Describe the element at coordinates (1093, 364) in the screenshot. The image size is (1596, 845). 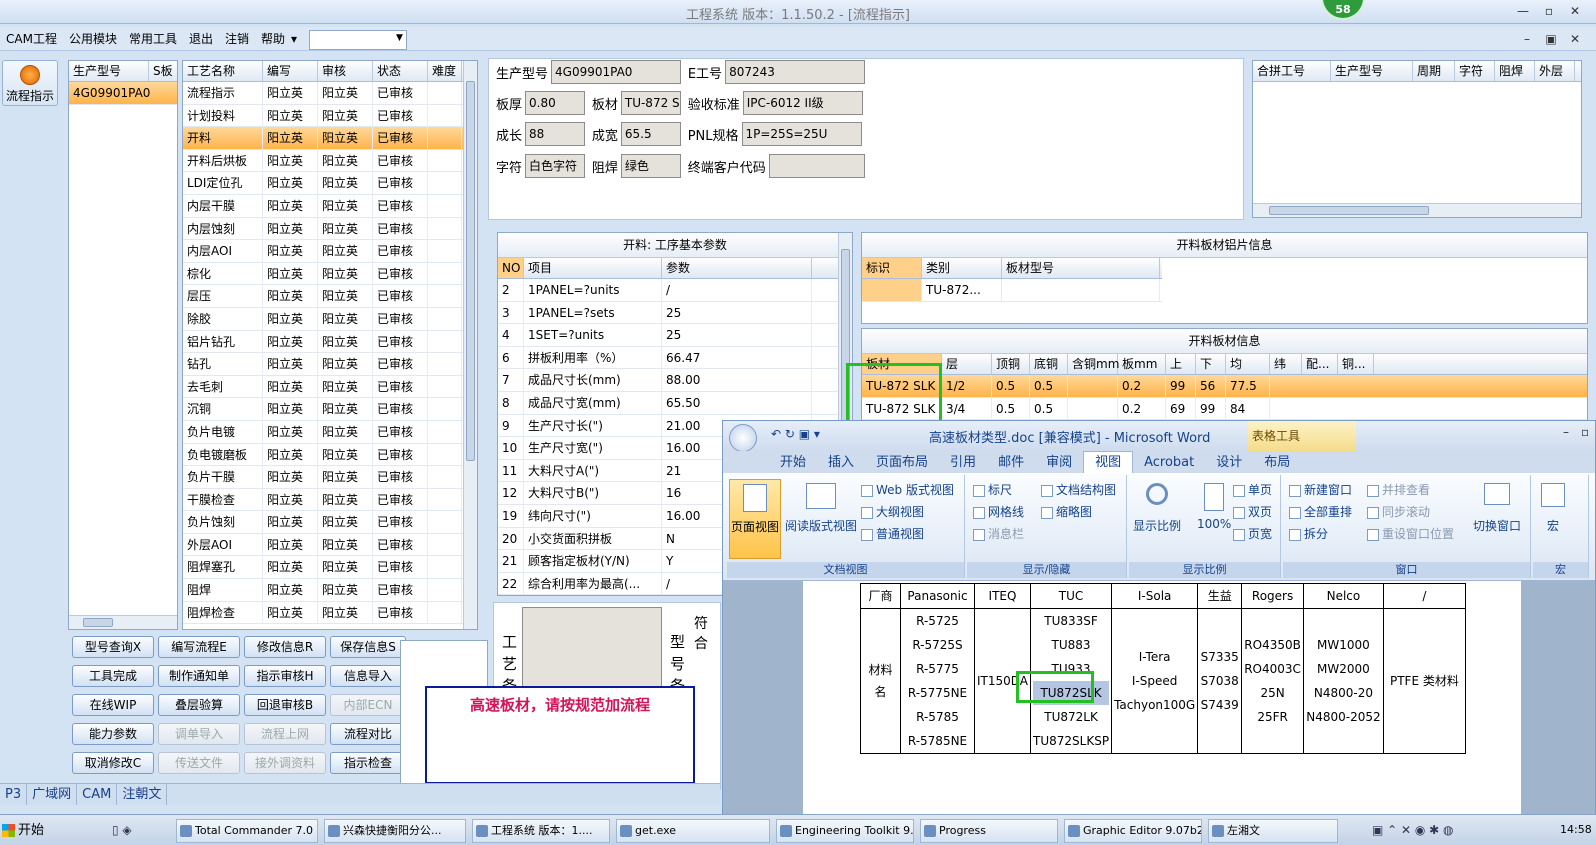
I see `board-col-header: 含铜mm` at that location.